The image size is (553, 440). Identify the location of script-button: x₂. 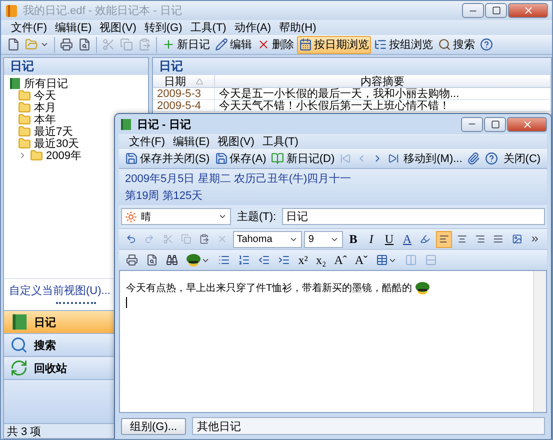
(321, 260).